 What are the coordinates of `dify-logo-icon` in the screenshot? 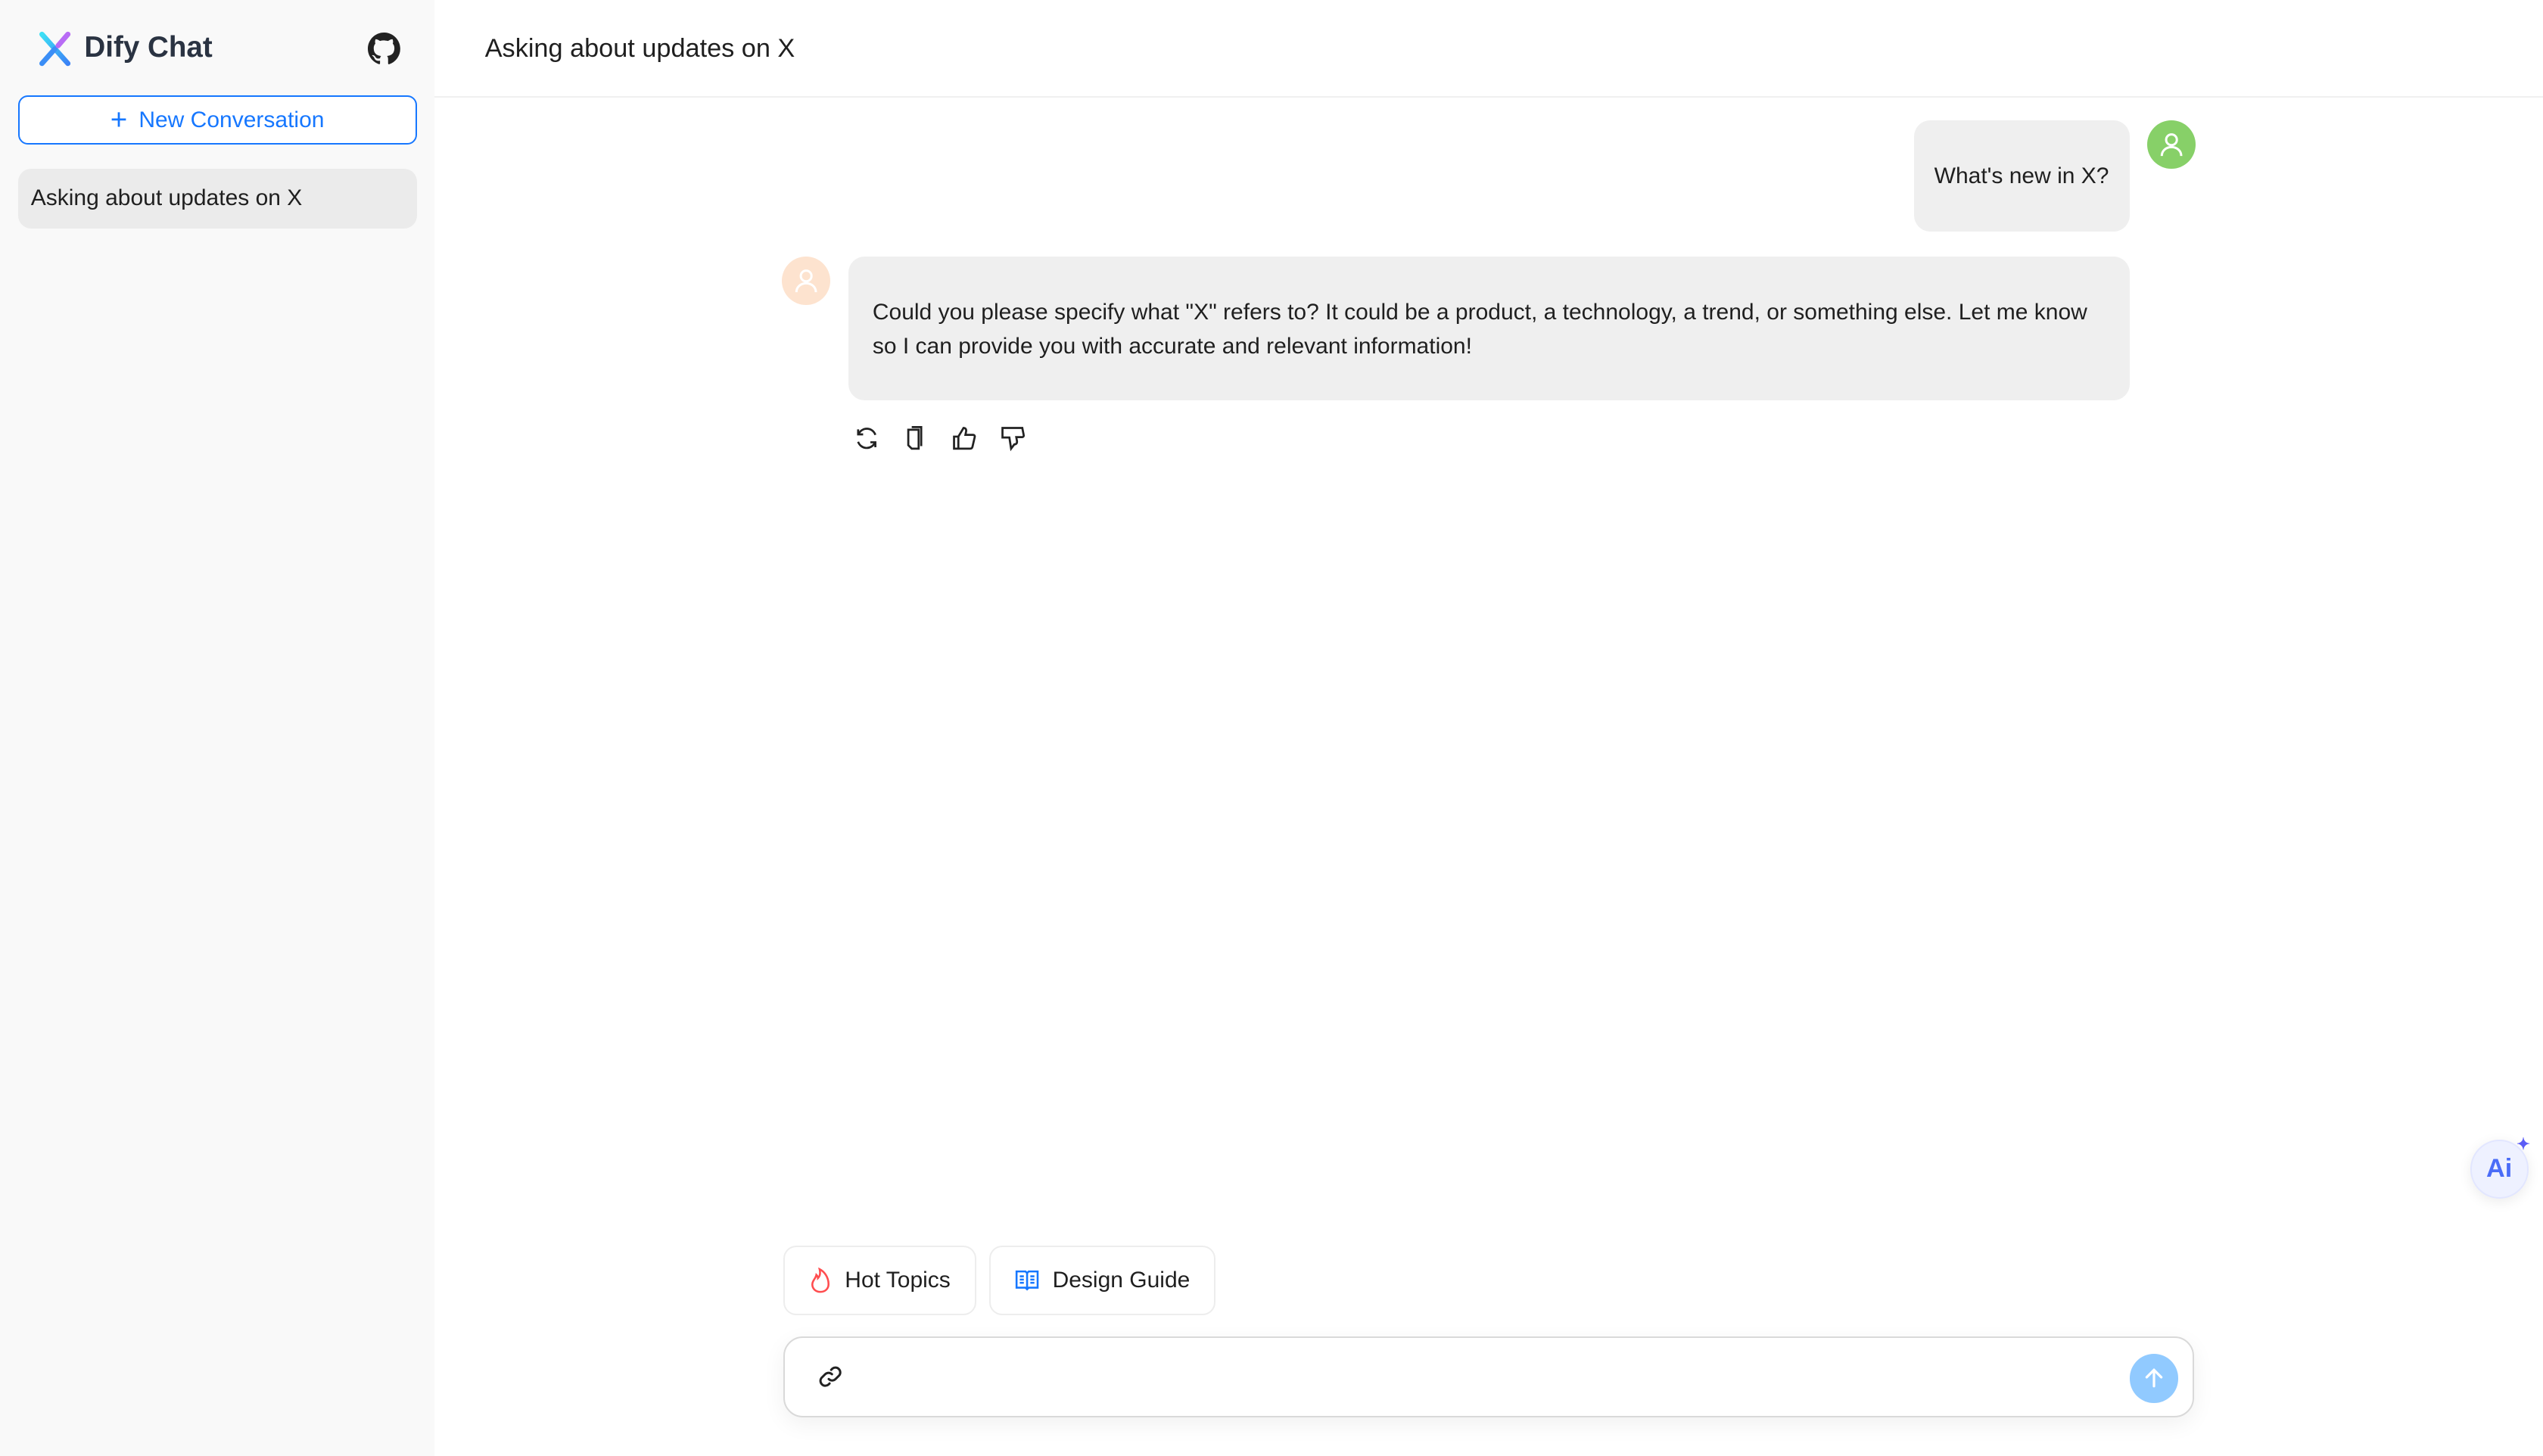 It's located at (55, 48).